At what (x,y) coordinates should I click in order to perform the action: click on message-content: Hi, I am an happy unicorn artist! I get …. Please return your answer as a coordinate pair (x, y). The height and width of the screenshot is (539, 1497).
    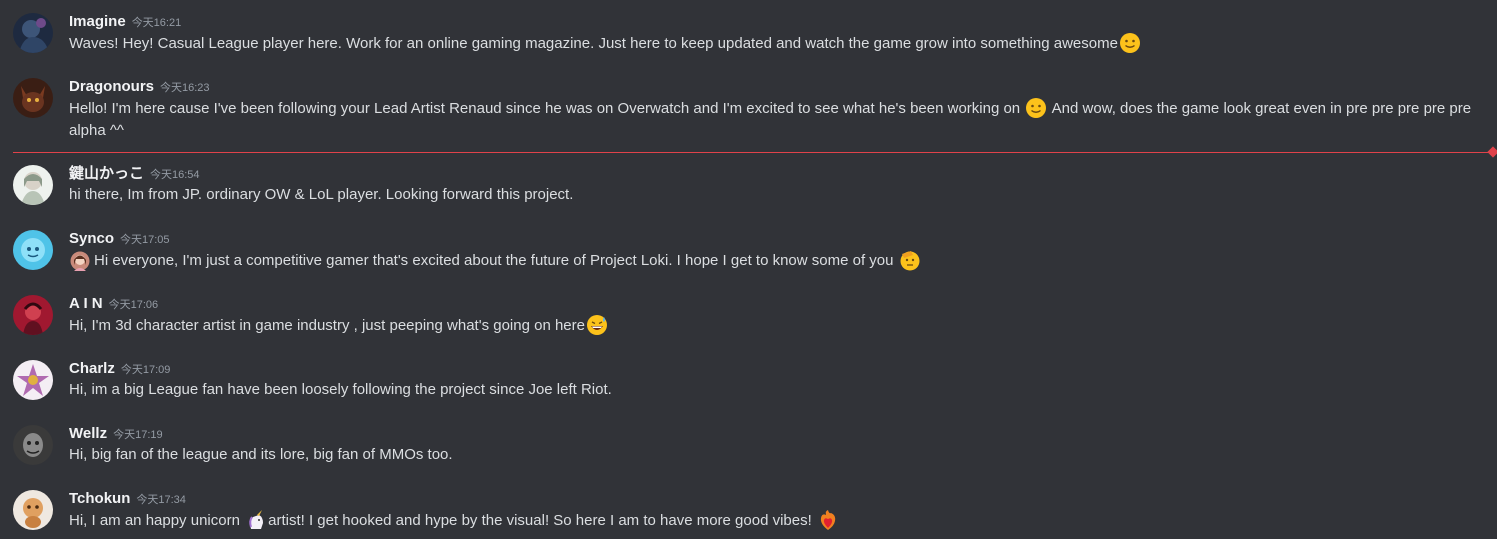
    Looking at the image, I should click on (773, 520).